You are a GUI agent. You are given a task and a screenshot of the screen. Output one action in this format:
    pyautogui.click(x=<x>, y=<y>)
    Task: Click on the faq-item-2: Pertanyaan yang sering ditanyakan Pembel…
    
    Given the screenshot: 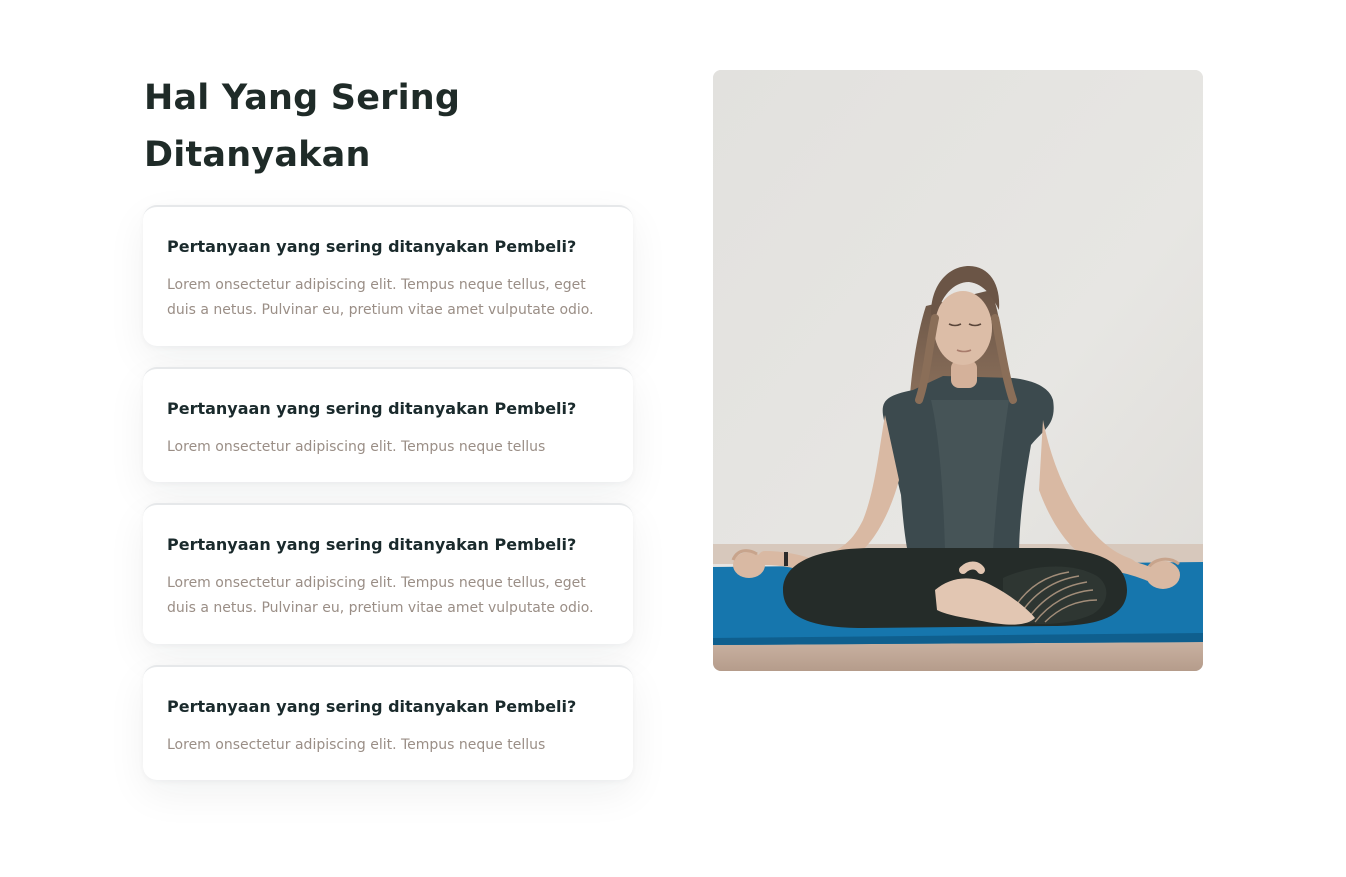 What is the action you would take?
    pyautogui.click(x=388, y=424)
    